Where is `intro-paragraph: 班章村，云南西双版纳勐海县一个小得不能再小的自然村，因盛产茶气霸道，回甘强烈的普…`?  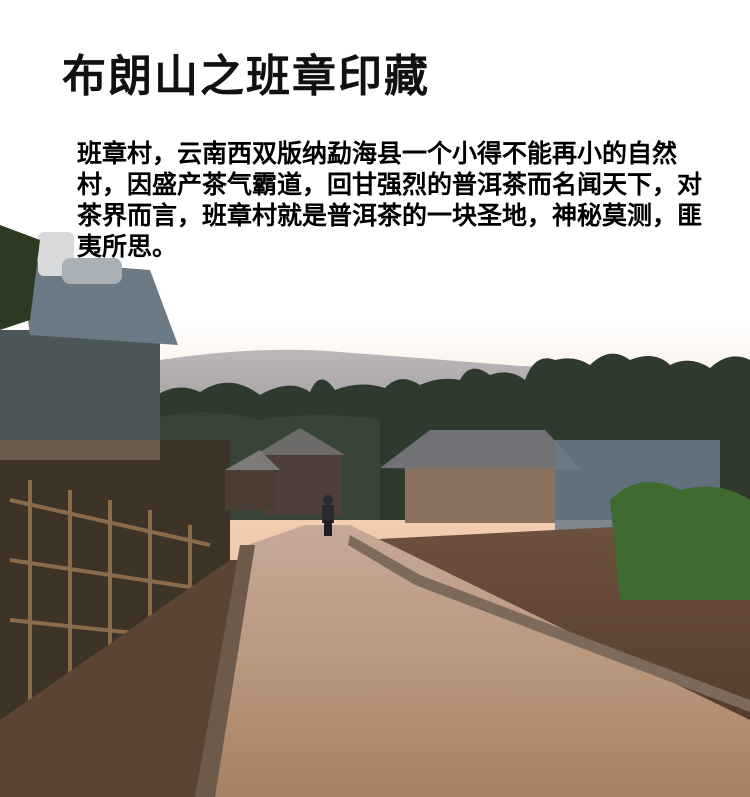
intro-paragraph: 班章村，云南西双版纳勐海县一个小得不能再小的自然村，因盛产茶气霸道，回甘强烈的普… is located at coordinates (390, 200).